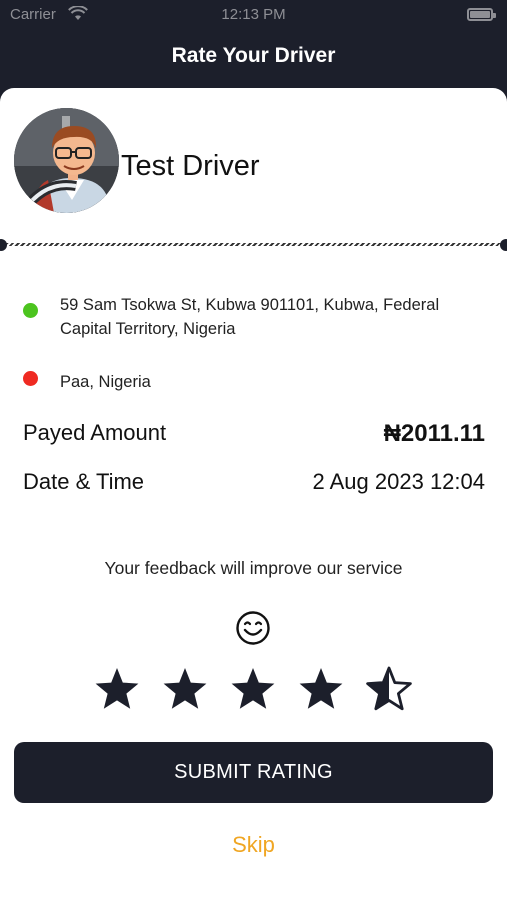 This screenshot has width=507, height=900. What do you see at coordinates (253, 245) in the screenshot?
I see `ticket-divider` at bounding box center [253, 245].